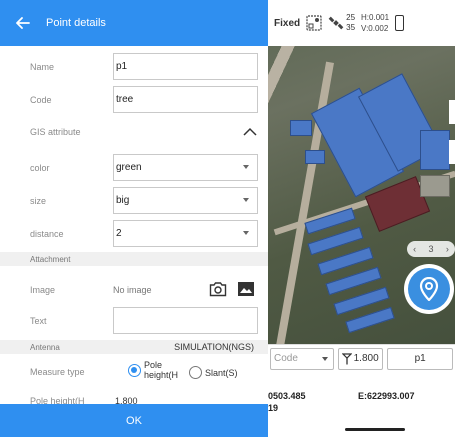  I want to click on attachment-section-label: Attachment, so click(50, 259).